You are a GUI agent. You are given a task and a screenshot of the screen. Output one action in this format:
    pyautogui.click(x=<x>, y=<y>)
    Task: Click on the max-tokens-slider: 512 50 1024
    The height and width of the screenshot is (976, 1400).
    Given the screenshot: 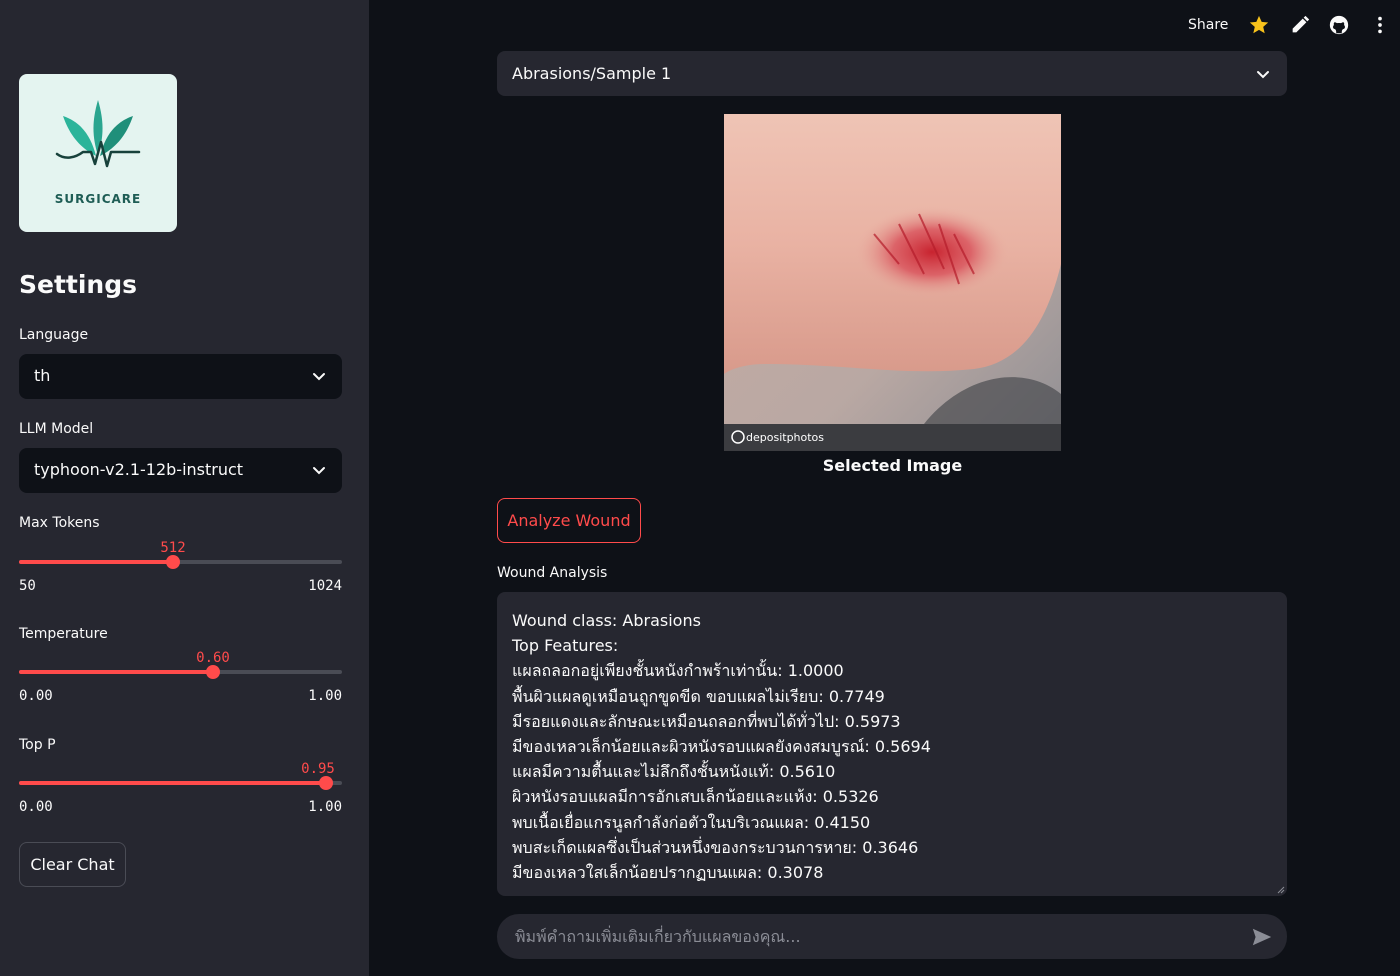 What is the action you would take?
    pyautogui.click(x=180, y=575)
    